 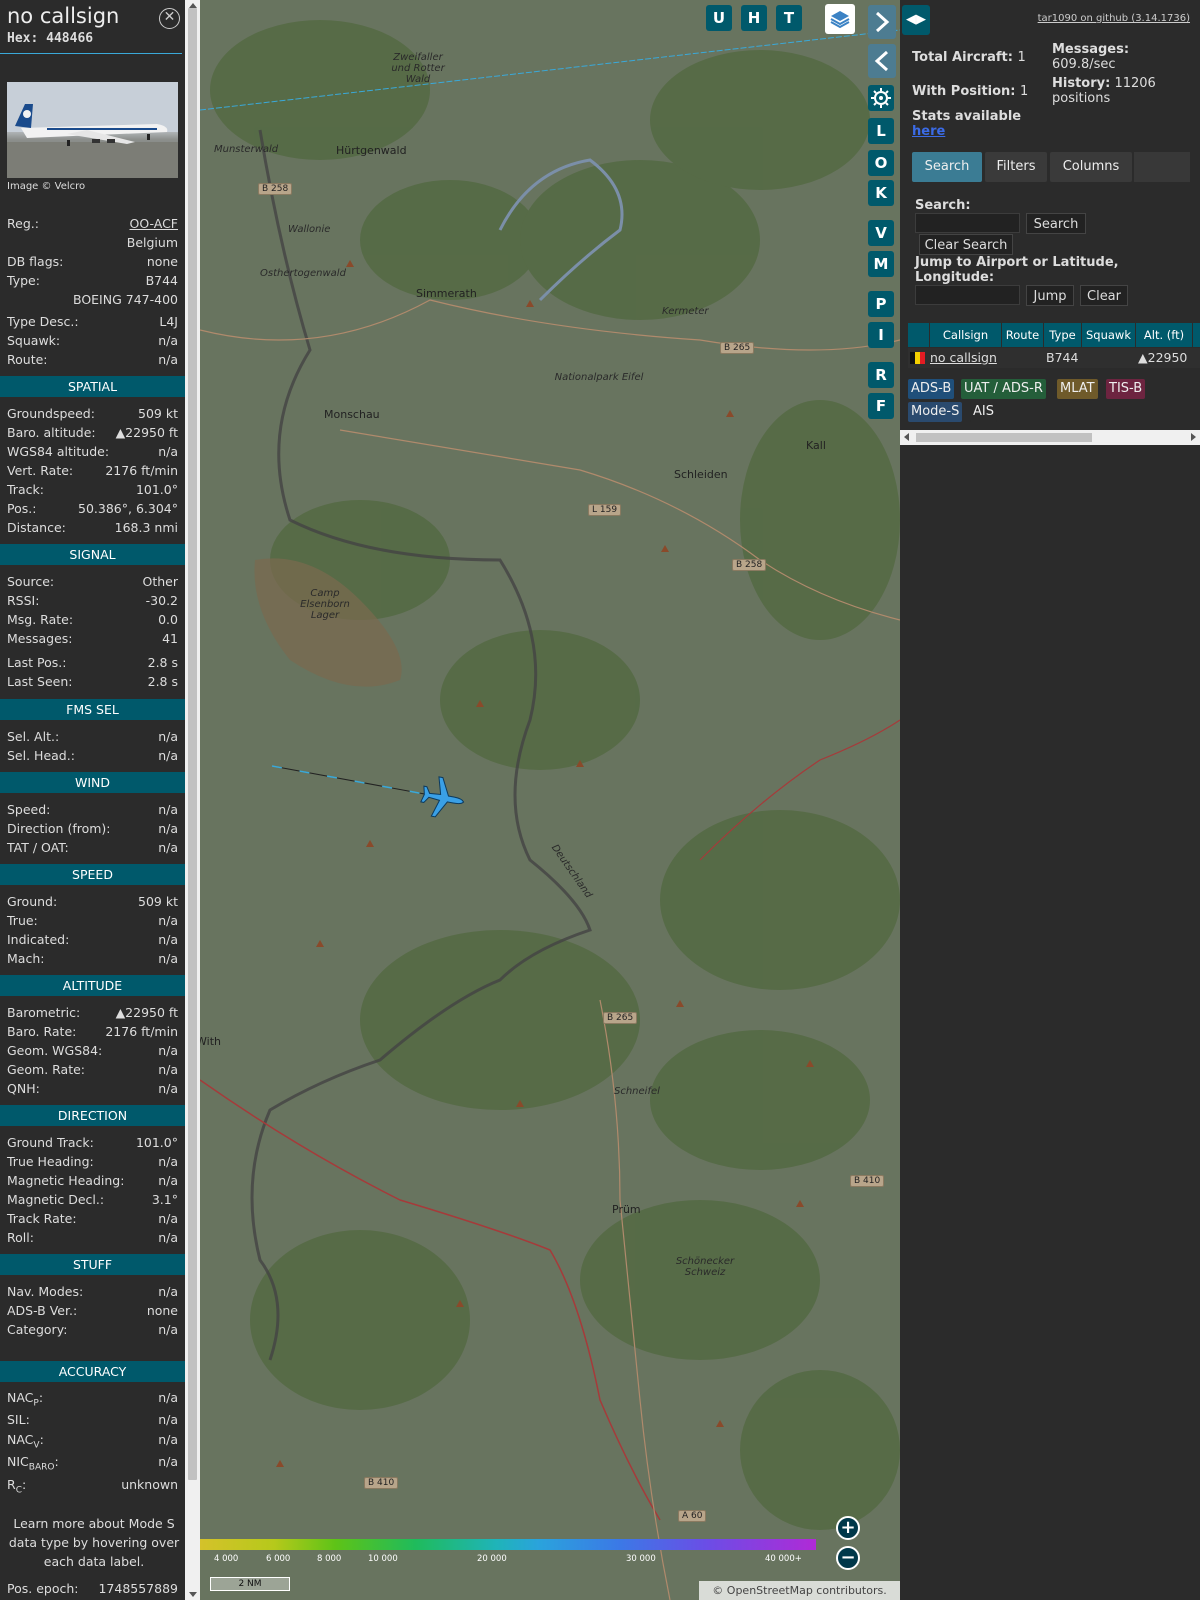 What do you see at coordinates (25, 1441) in the screenshot?
I see `nacv-label: NACV:` at bounding box center [25, 1441].